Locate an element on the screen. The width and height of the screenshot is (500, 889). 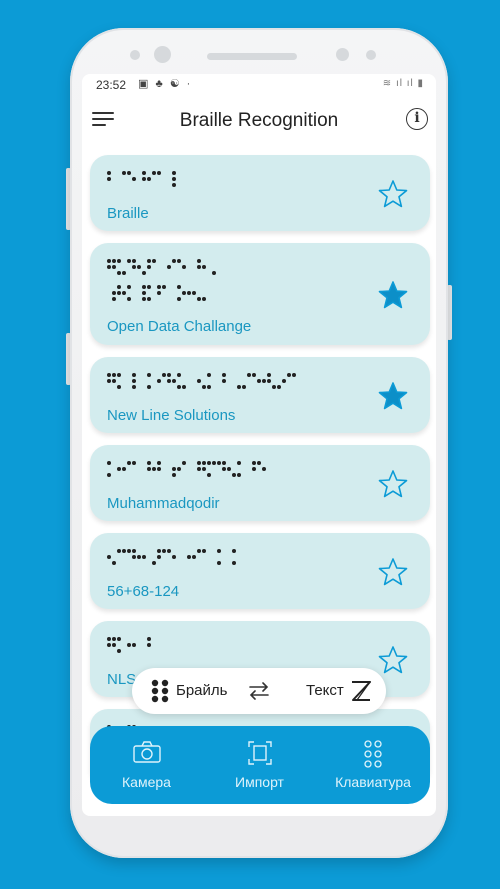
tab-keyboard-label: Клавиатура is located at coordinates (373, 782).